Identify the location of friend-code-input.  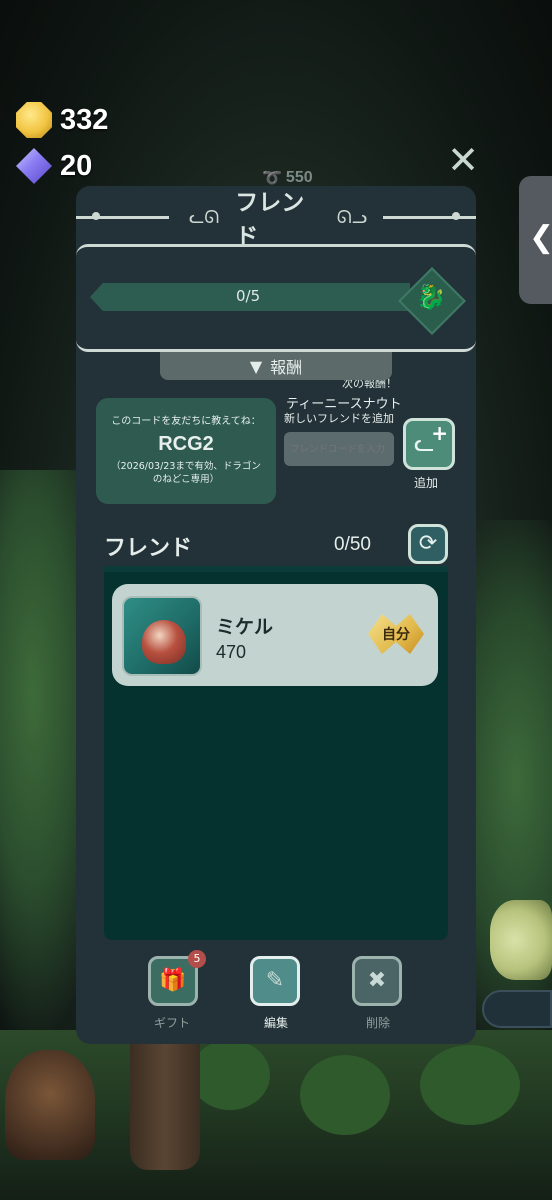
(339, 449).